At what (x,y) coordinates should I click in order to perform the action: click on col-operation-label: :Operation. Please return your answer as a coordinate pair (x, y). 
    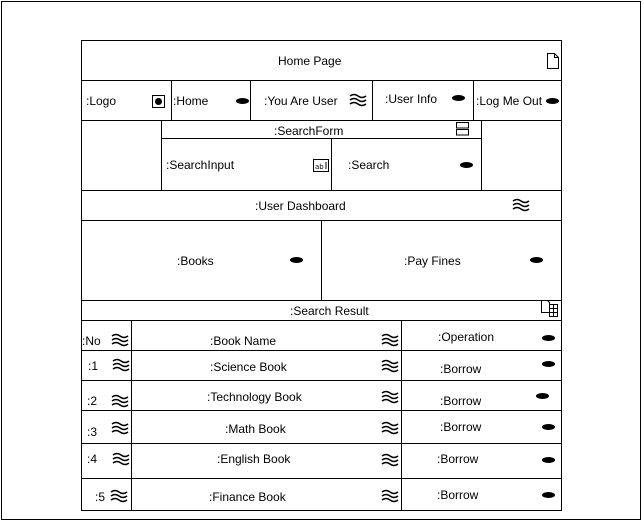
    Looking at the image, I should click on (466, 337).